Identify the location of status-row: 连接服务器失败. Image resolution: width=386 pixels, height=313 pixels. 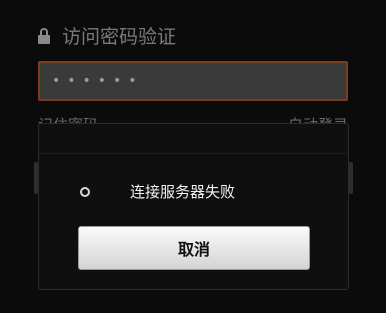
(157, 191).